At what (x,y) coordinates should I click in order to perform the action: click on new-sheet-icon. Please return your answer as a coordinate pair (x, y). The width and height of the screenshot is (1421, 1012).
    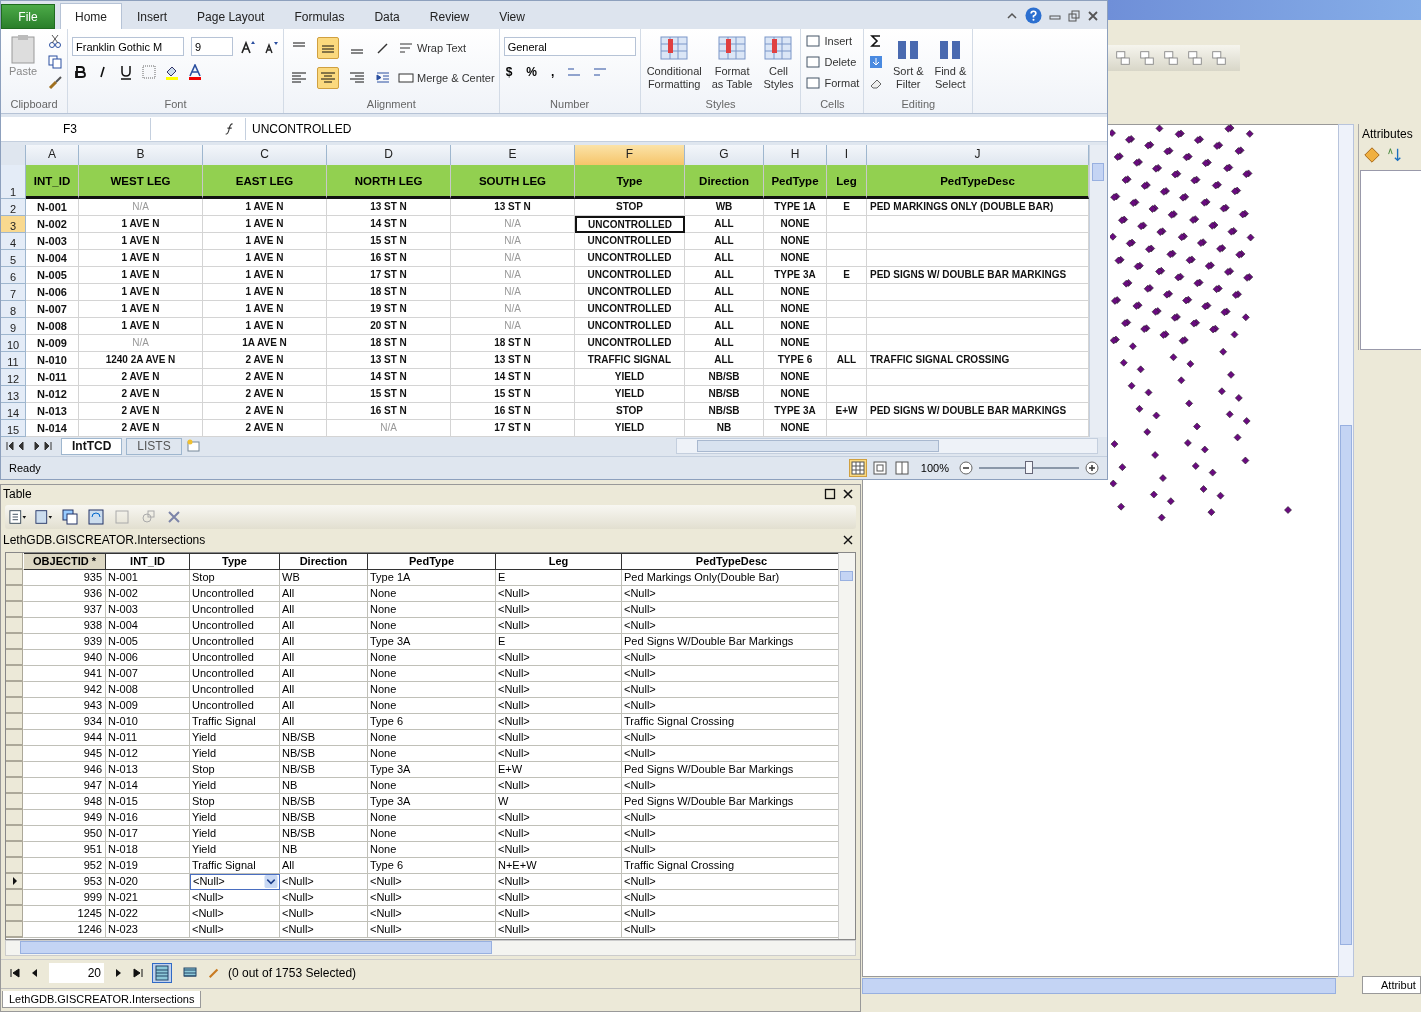
    Looking at the image, I should click on (193, 446).